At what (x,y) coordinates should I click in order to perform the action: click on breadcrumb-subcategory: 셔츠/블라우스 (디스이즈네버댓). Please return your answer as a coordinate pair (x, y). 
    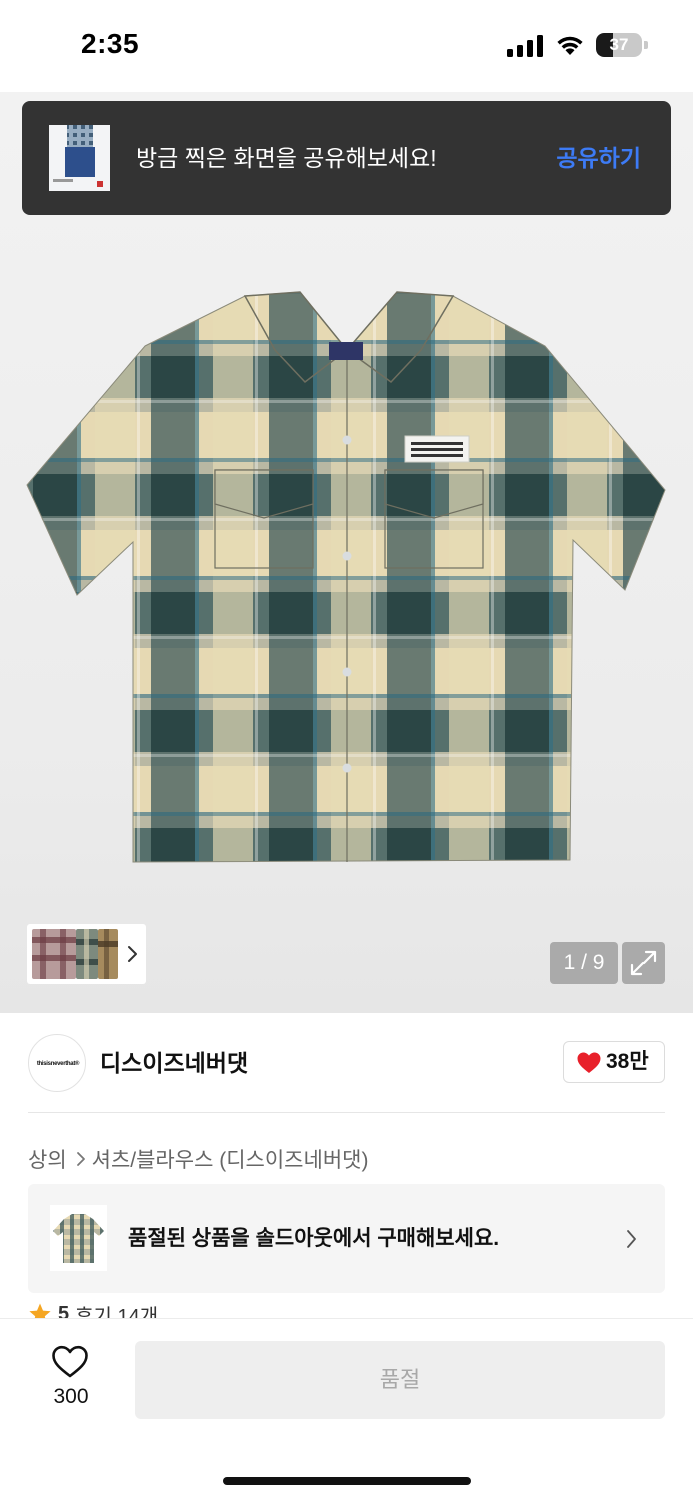
    Looking at the image, I should click on (230, 1159).